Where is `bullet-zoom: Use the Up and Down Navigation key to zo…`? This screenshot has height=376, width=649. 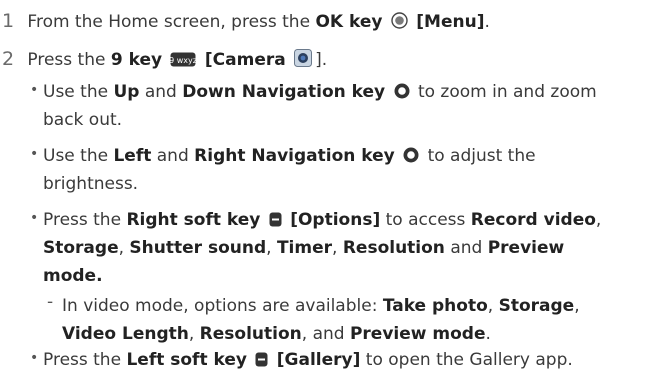 bullet-zoom: Use the Up and Down Navigation key to zo… is located at coordinates (320, 106).